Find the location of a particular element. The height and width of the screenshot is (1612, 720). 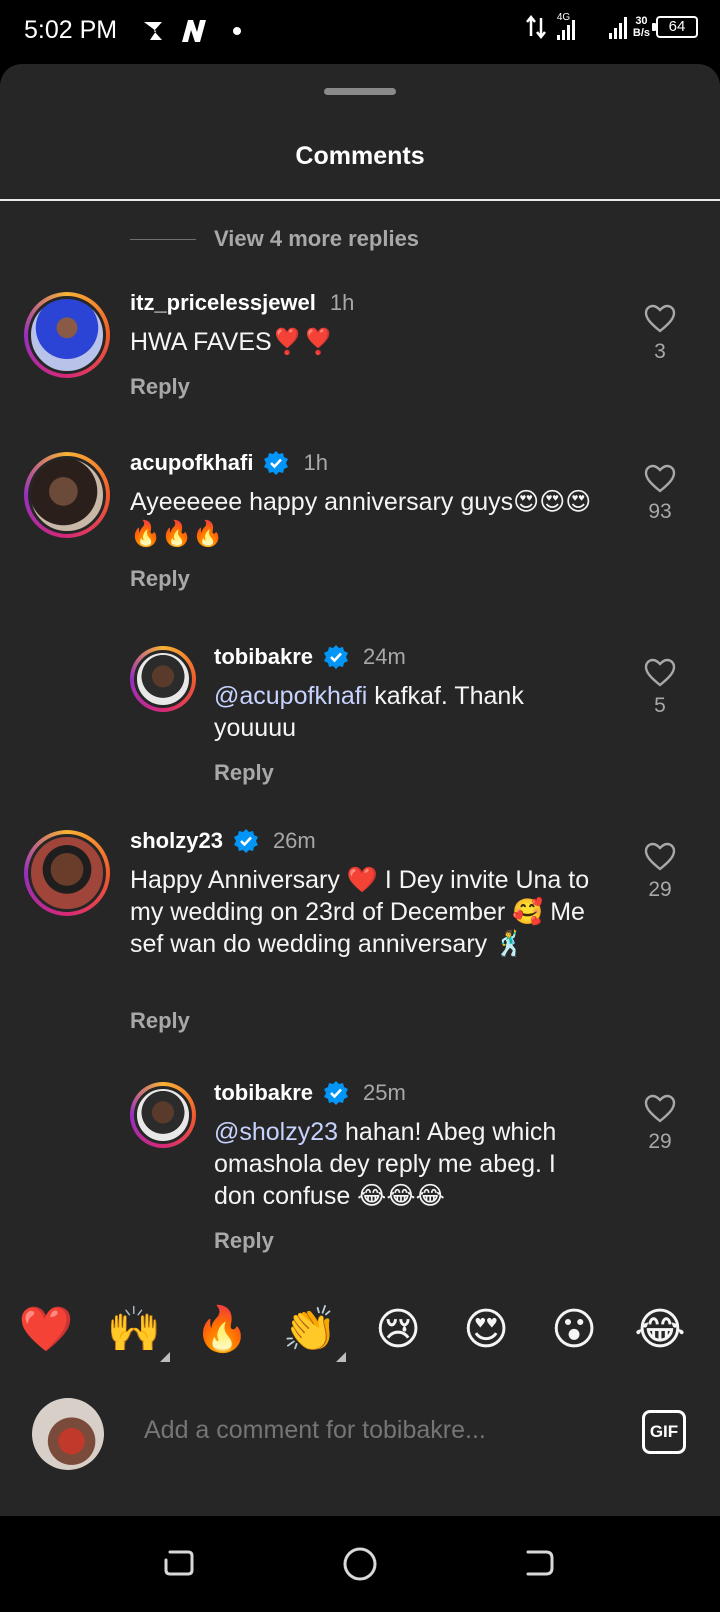

comment-text: Ayeeeeee happy anniversary guys😍😍😍🔥🔥🔥 is located at coordinates (361, 518).